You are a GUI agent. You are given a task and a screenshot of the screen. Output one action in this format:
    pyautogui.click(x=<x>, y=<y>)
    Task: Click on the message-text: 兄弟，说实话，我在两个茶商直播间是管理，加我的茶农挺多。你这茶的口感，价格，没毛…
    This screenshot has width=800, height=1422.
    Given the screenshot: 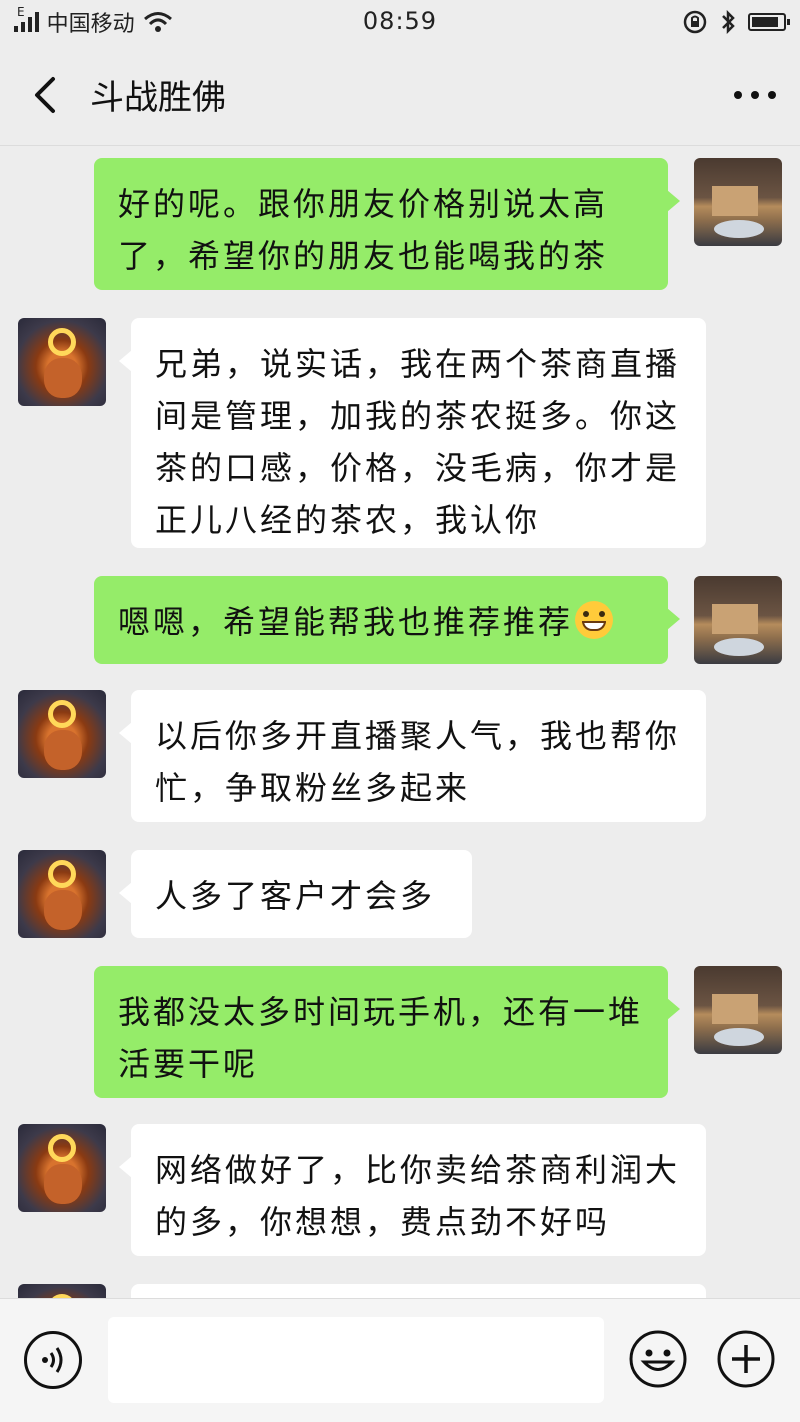 What is the action you would take?
    pyautogui.click(x=418, y=442)
    